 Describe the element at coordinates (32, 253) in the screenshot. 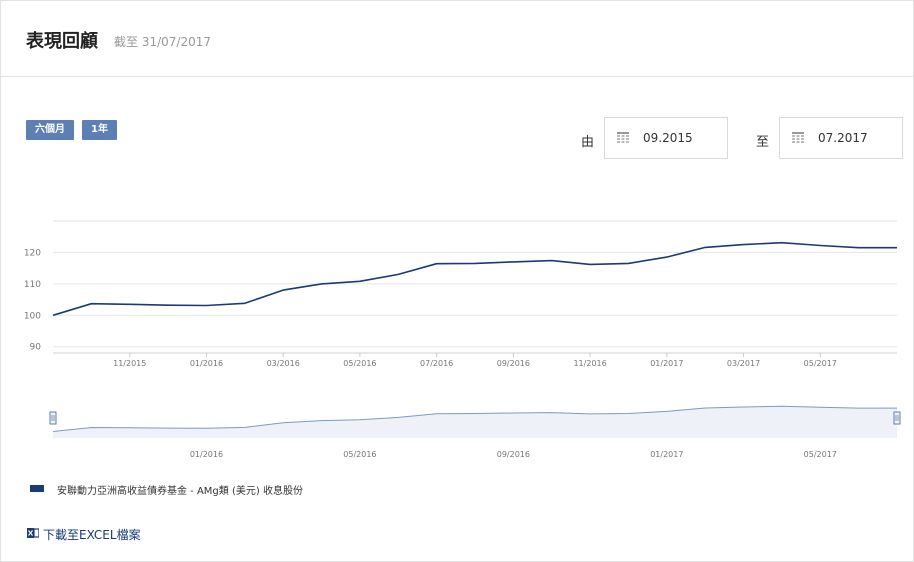

I see `y-tick-label: 120` at that location.